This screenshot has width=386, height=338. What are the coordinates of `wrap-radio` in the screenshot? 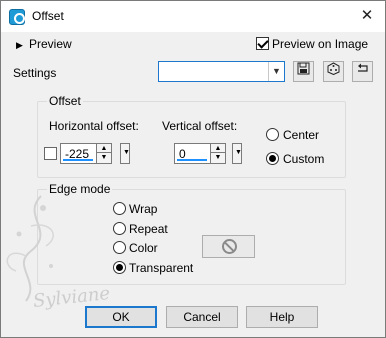 It's located at (119, 208).